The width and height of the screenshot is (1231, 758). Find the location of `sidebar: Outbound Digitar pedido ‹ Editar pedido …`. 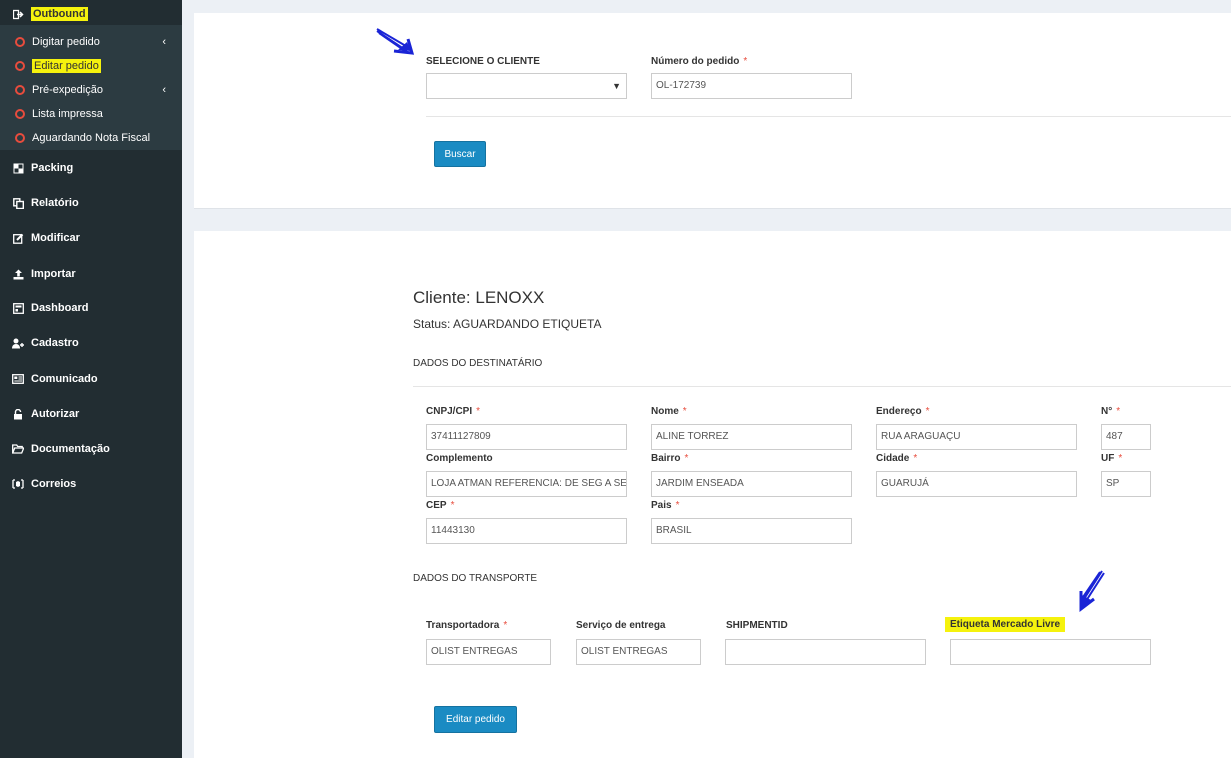

sidebar: Outbound Digitar pedido ‹ Editar pedido … is located at coordinates (91, 379).